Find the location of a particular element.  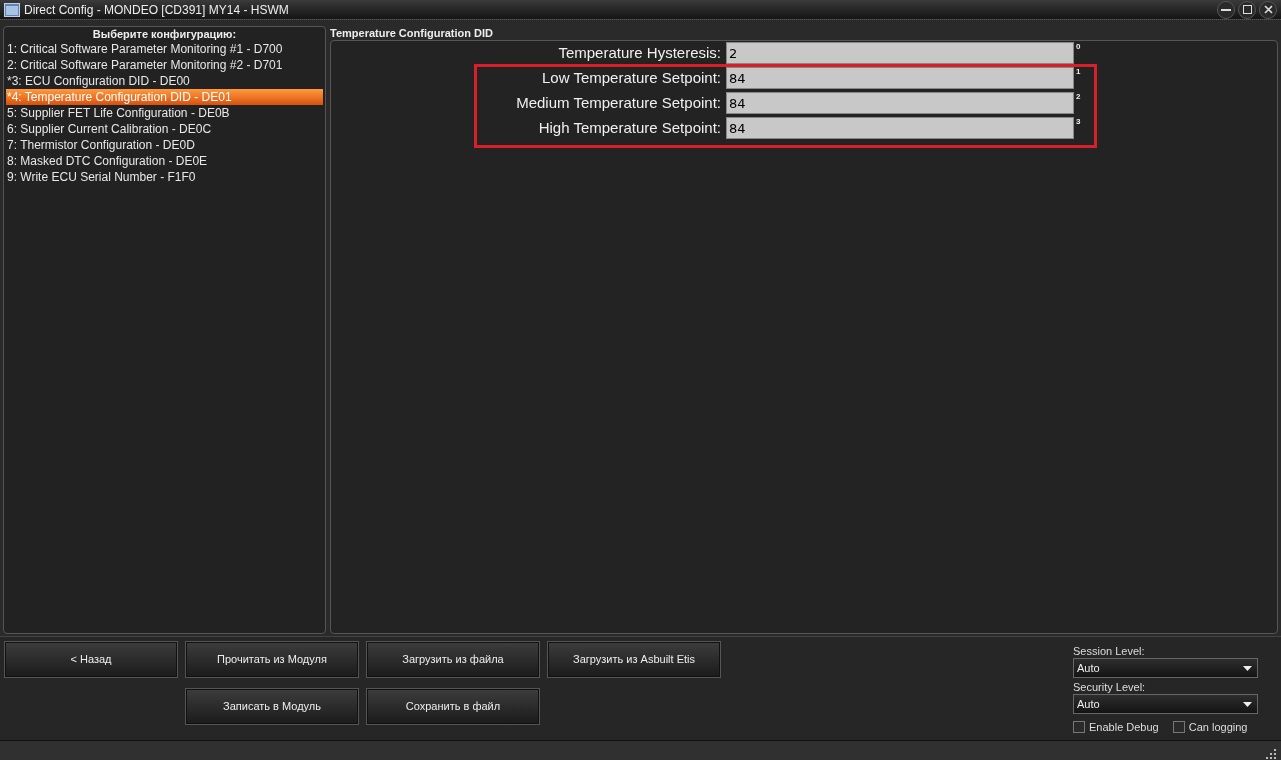

field-index: 2 is located at coordinates (1078, 97).